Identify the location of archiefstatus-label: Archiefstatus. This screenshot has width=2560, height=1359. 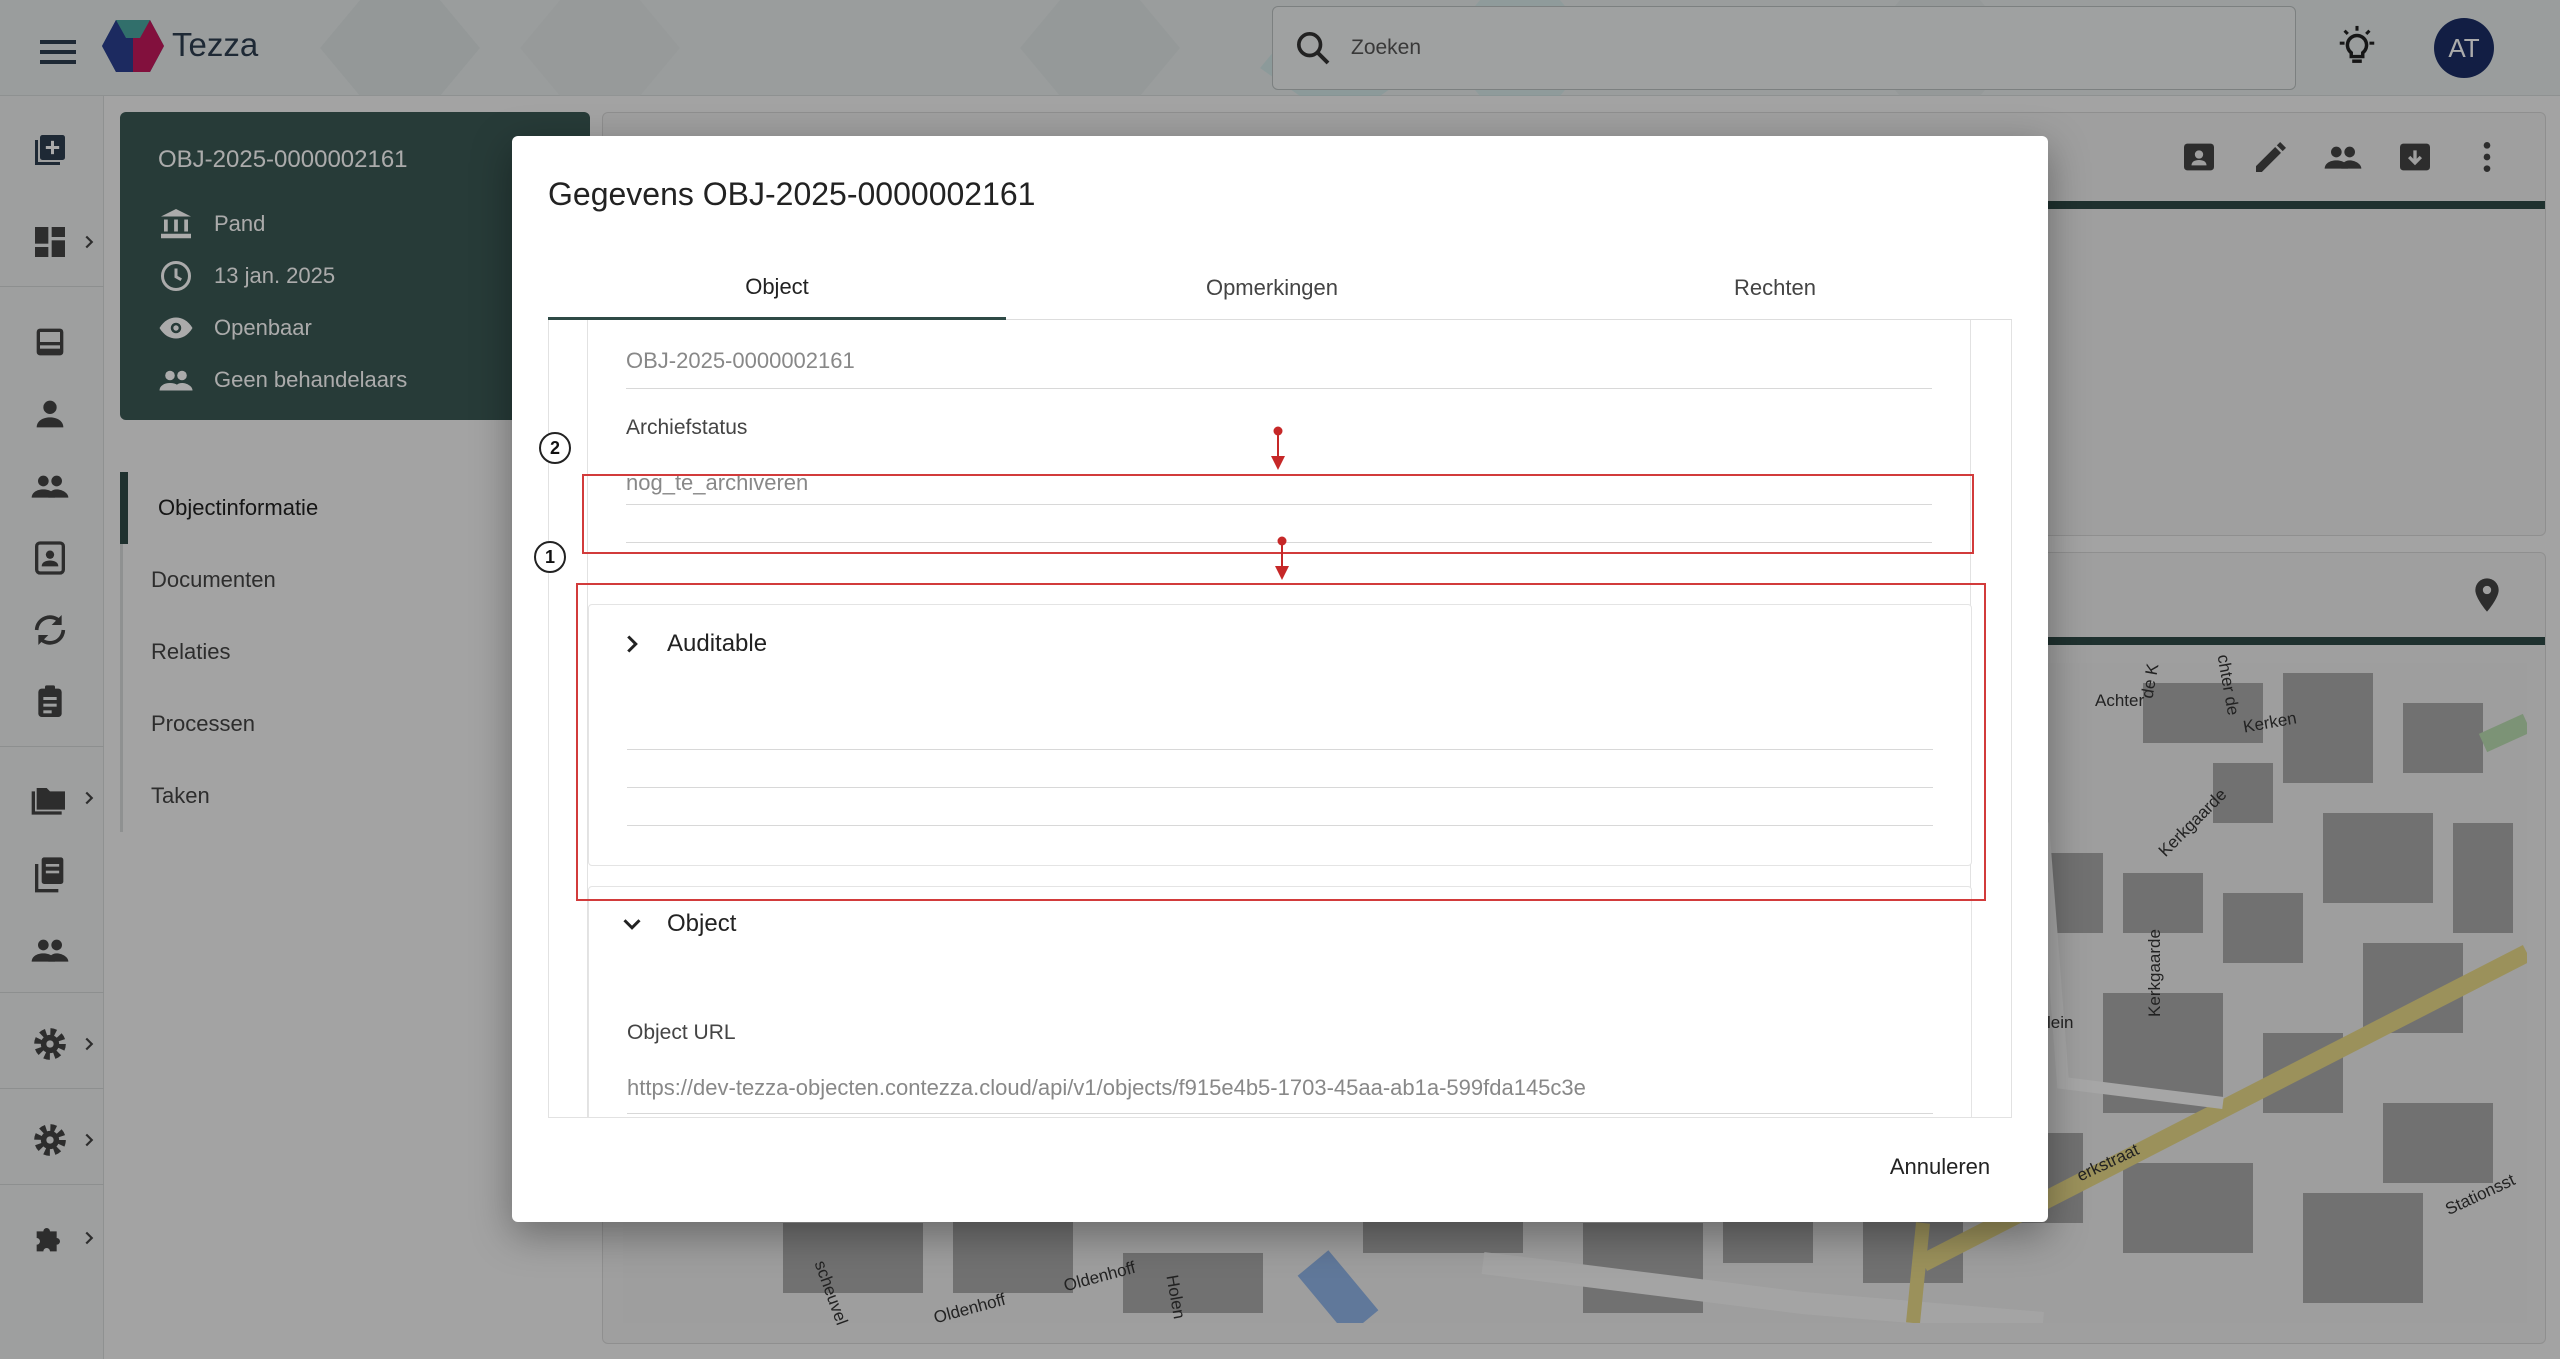
(687, 427).